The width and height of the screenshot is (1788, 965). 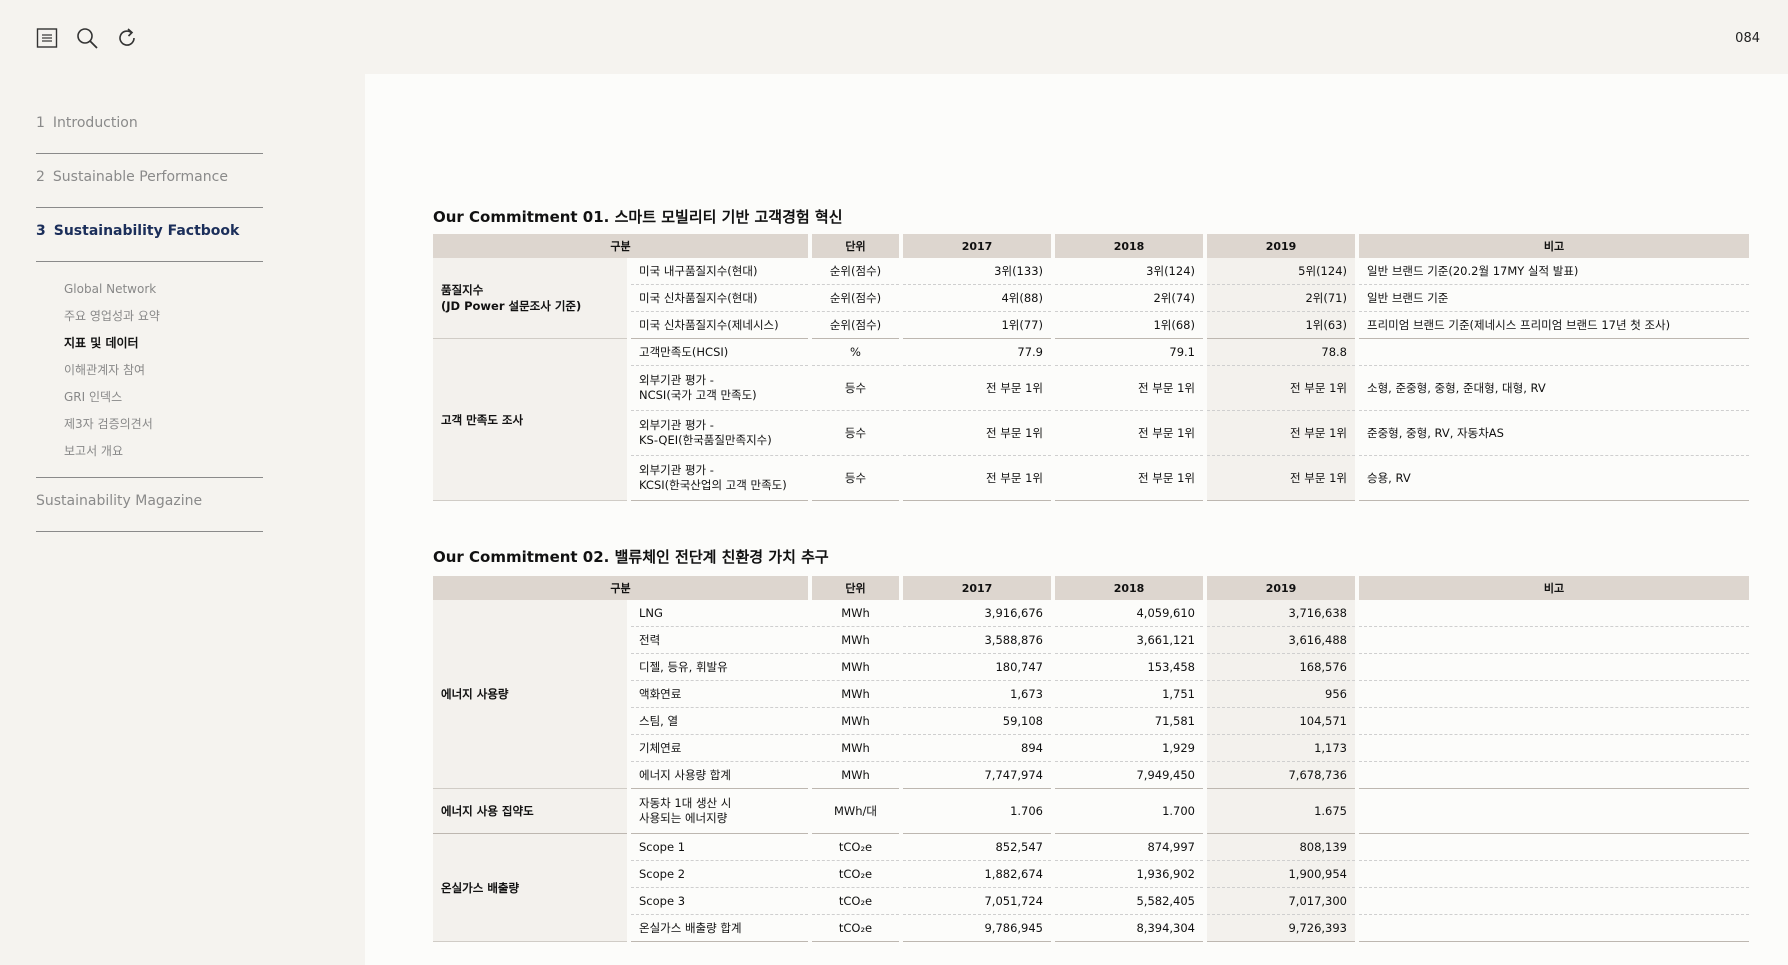 I want to click on value-2018: 7,949,450, so click(x=1129, y=775).